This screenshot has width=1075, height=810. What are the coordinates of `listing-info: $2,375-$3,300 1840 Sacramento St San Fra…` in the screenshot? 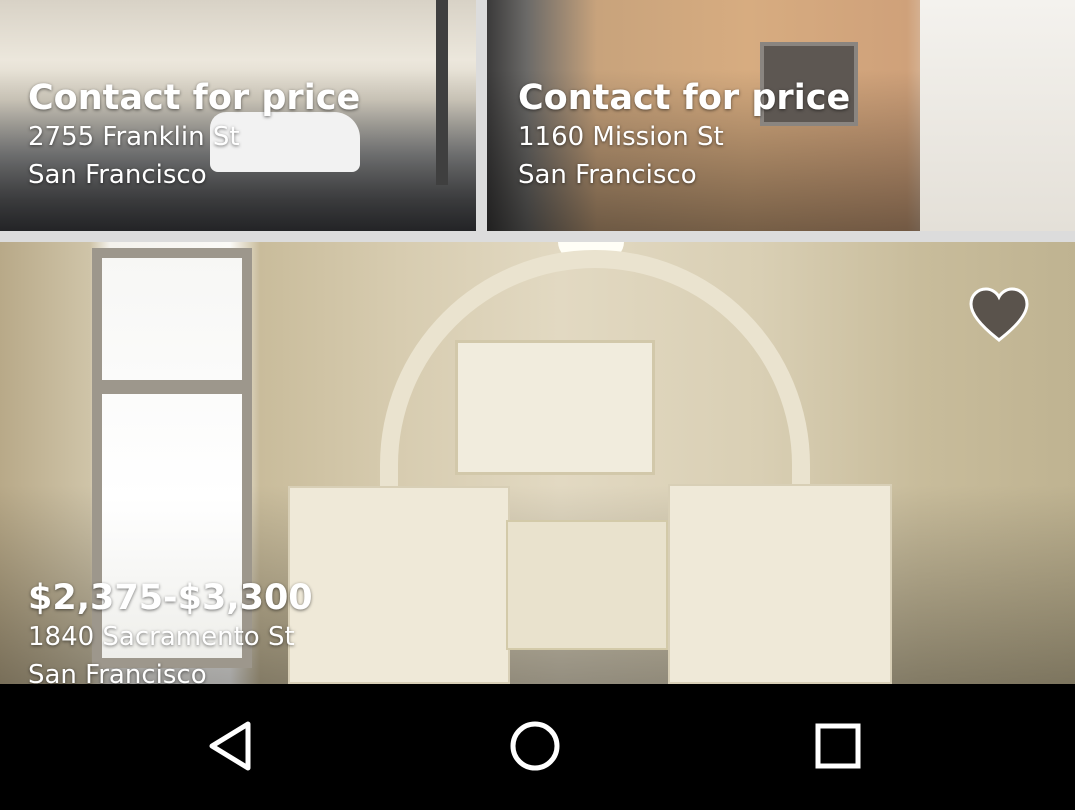 It's located at (170, 636).